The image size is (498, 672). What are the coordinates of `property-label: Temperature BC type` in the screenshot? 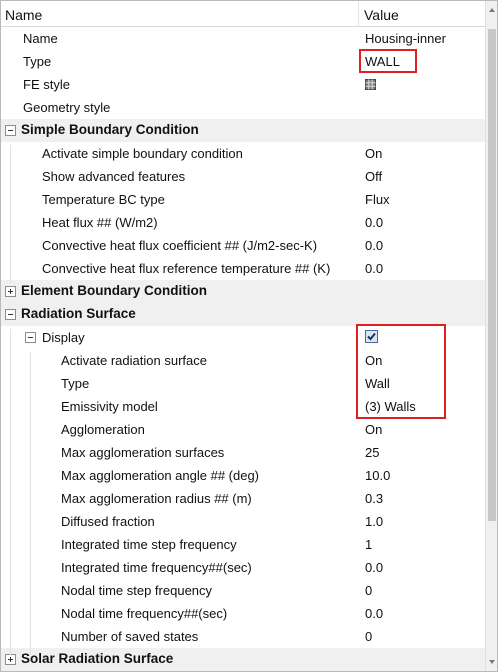 It's located at (103, 199).